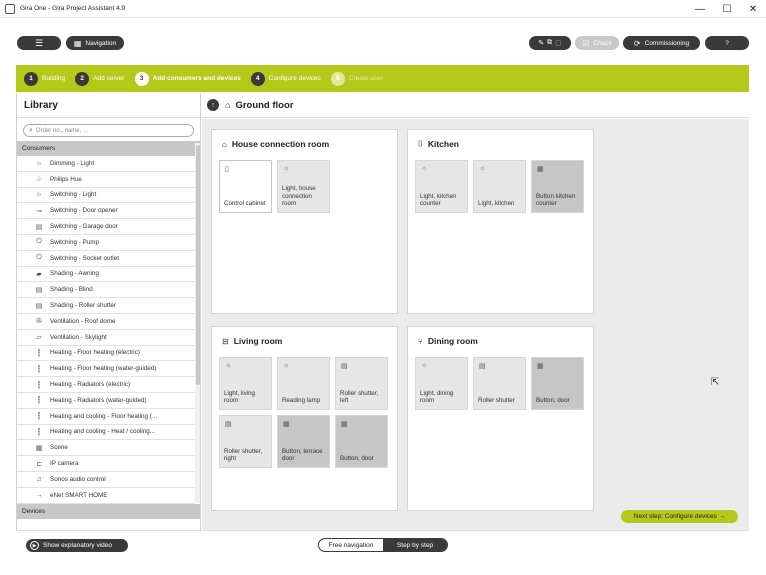  Describe the element at coordinates (106, 211) in the screenshot. I see `list-item: ⊸ Switching - Door opener` at that location.